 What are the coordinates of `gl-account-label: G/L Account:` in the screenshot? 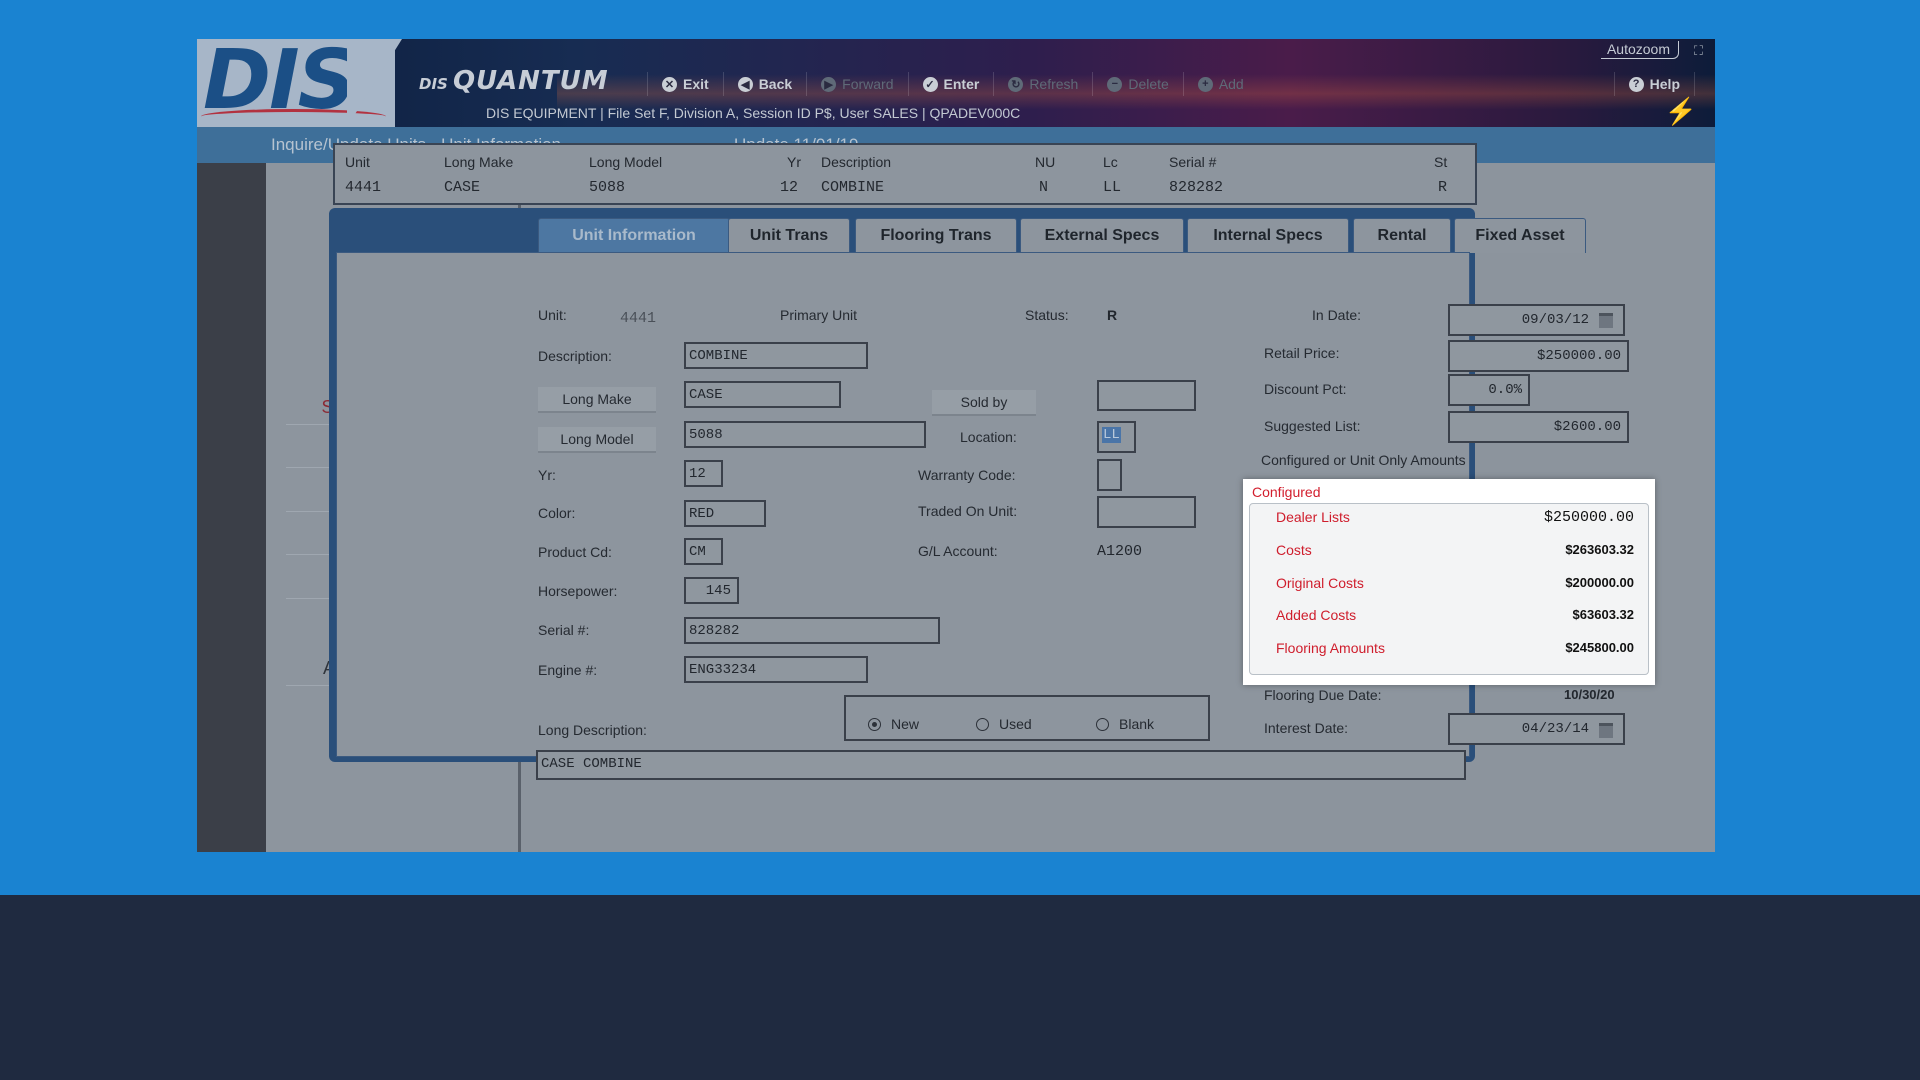 It's located at (958, 551).